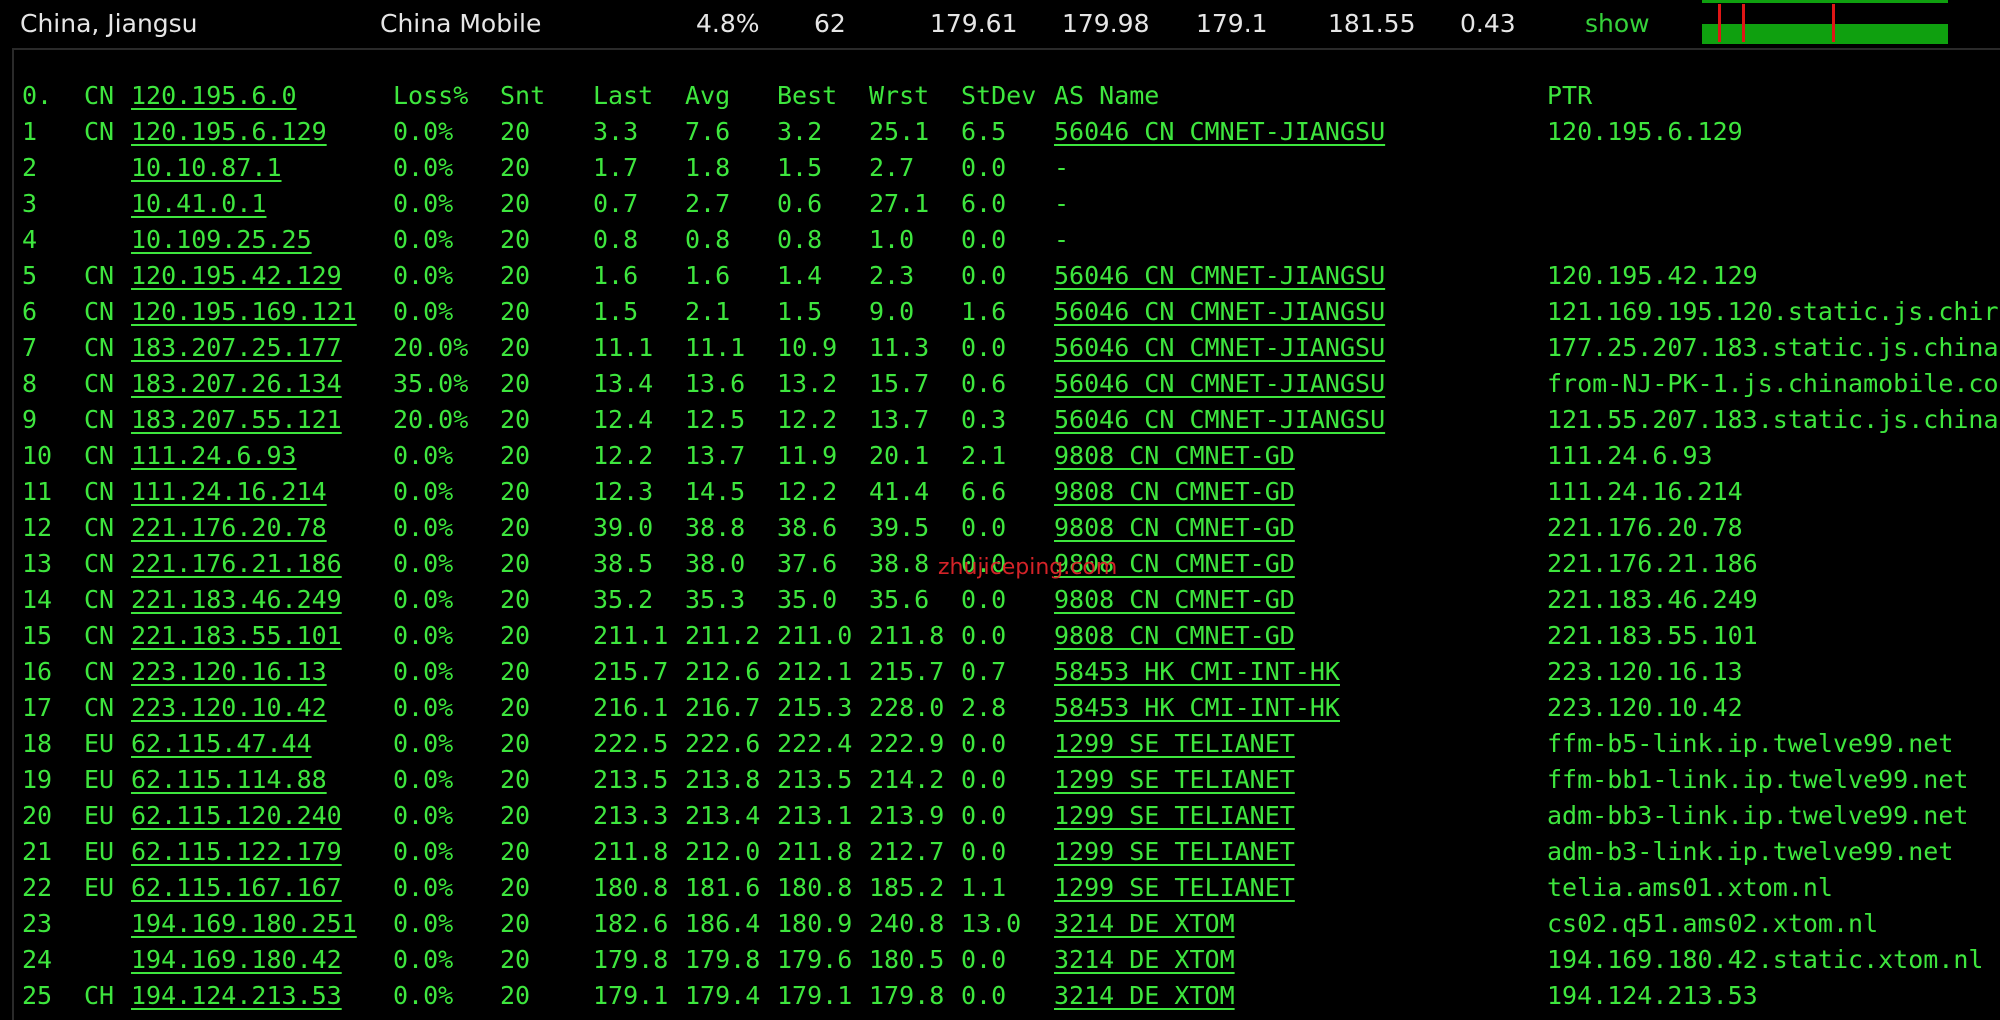 The height and width of the screenshot is (1020, 2000). I want to click on hop-loss: 35.0%, so click(431, 383).